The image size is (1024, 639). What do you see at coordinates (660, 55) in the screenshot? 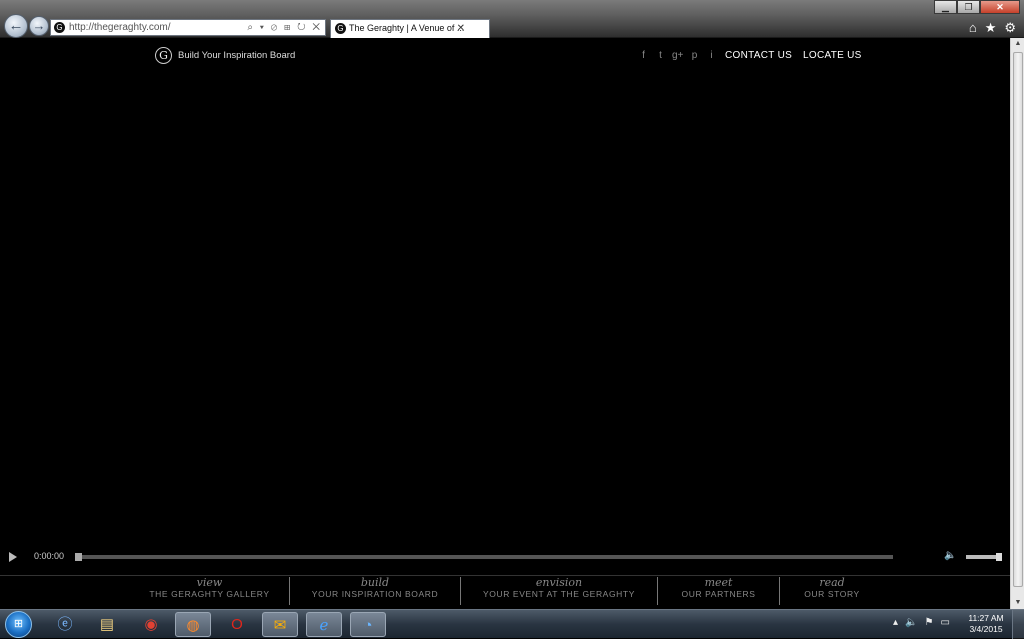
I see `twitter-icon: t` at bounding box center [660, 55].